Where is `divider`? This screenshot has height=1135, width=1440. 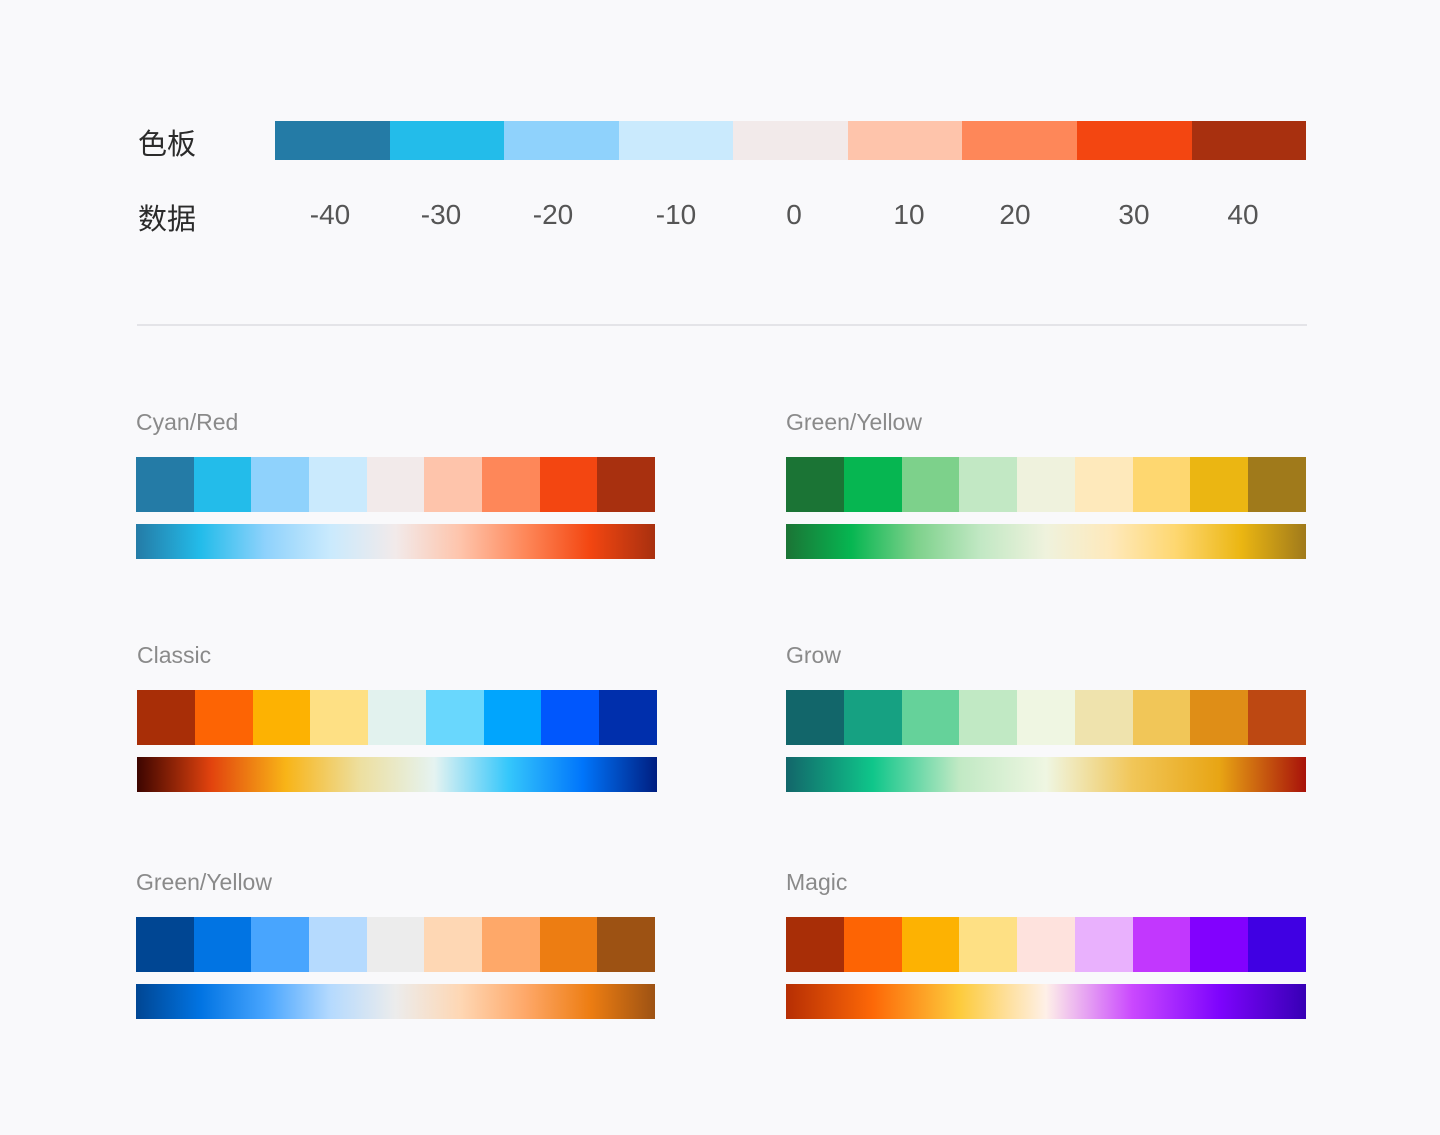
divider is located at coordinates (722, 325).